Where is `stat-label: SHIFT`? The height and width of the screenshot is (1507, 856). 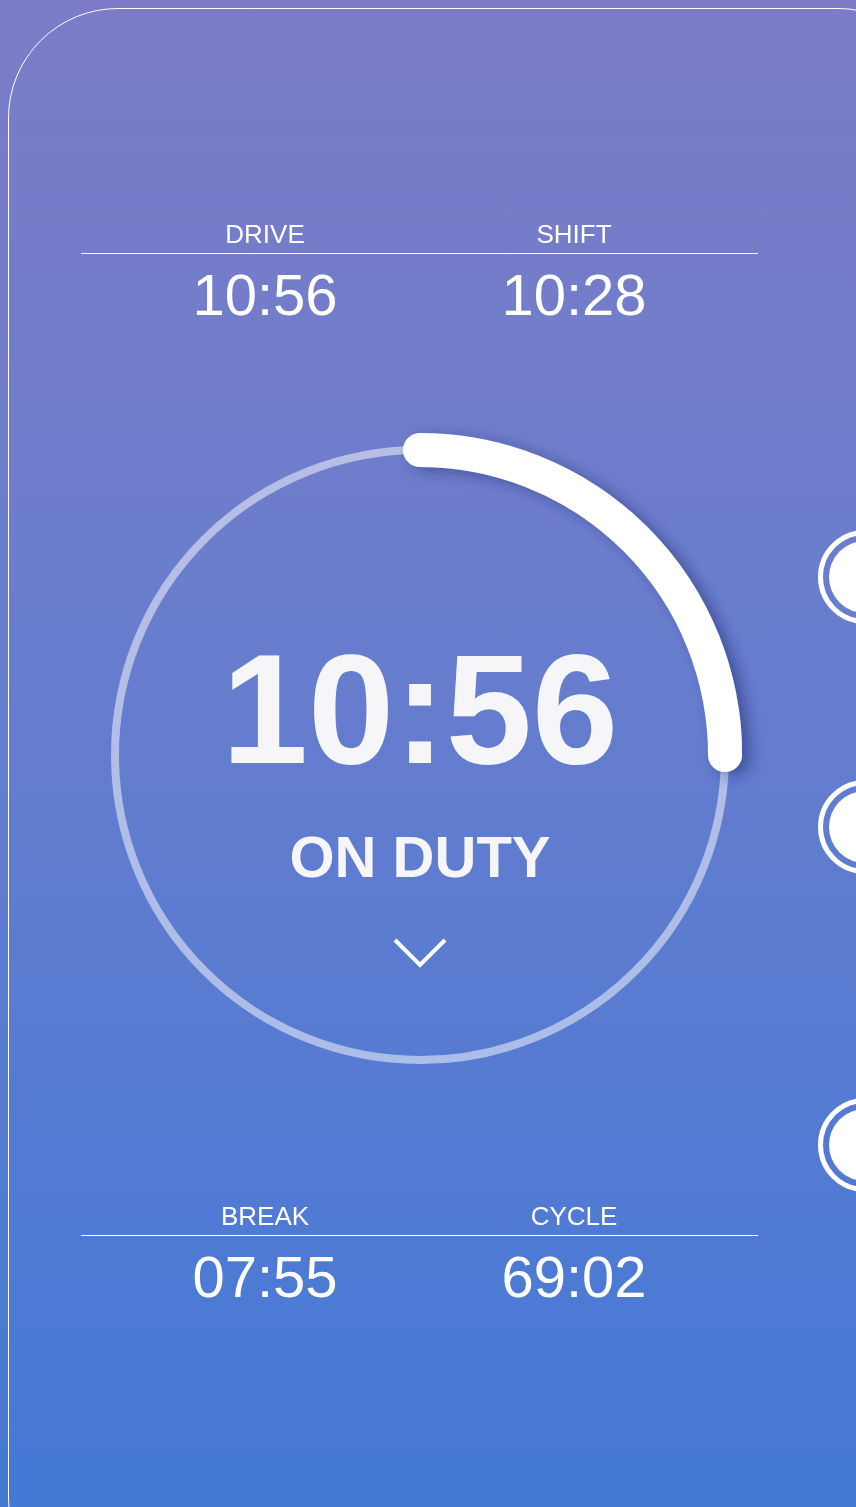
stat-label: SHIFT is located at coordinates (574, 234).